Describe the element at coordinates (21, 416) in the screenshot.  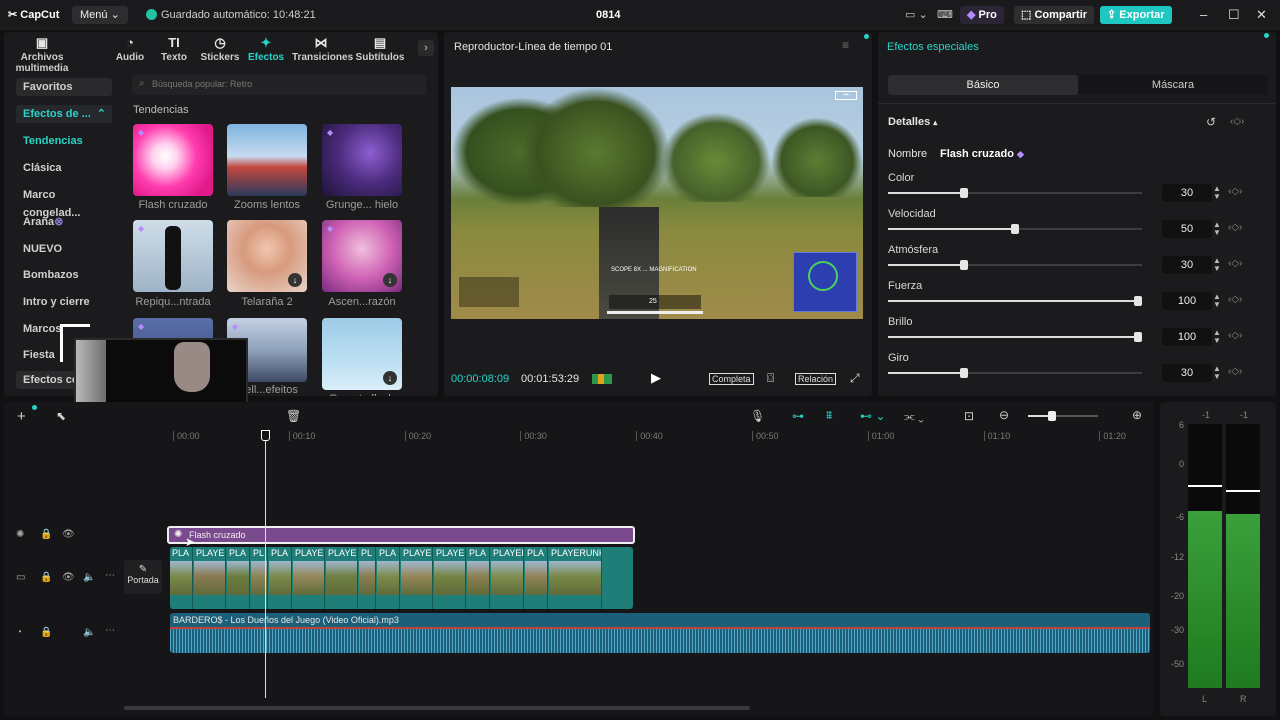
I see `add-track-icon: +` at that location.